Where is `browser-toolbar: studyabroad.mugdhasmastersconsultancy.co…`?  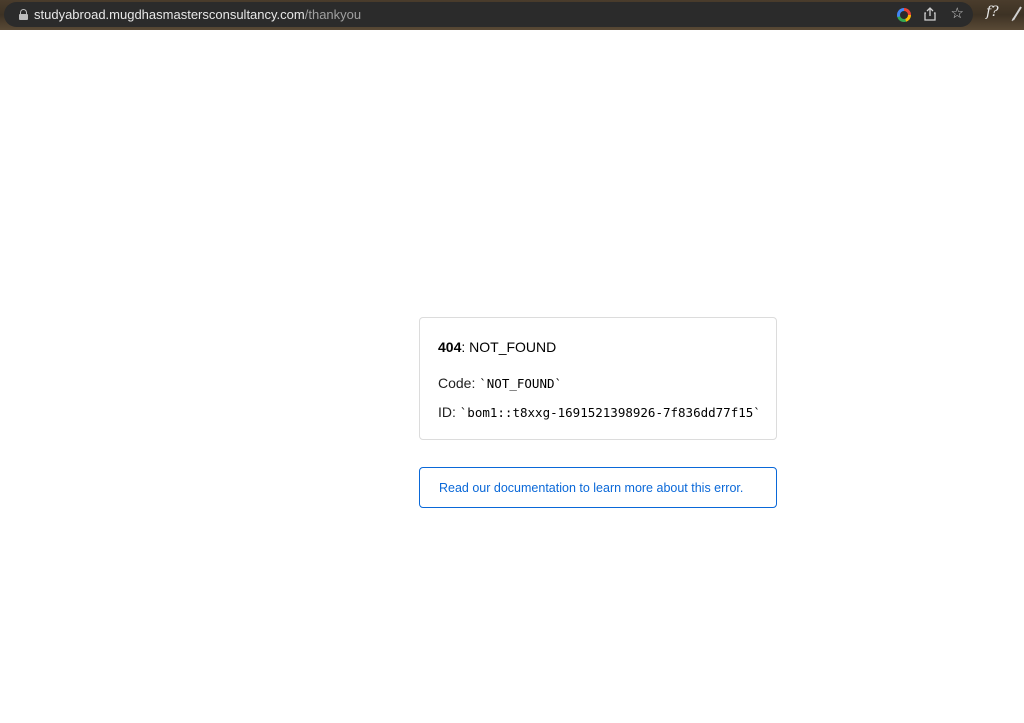 browser-toolbar: studyabroad.mugdhasmastersconsultancy.co… is located at coordinates (512, 15).